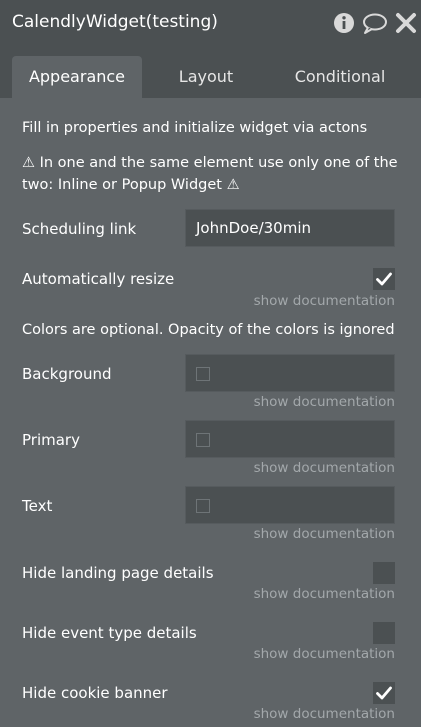 The width and height of the screenshot is (421, 727). I want to click on title-bar: CalendlyWidget(testing), so click(210, 23).